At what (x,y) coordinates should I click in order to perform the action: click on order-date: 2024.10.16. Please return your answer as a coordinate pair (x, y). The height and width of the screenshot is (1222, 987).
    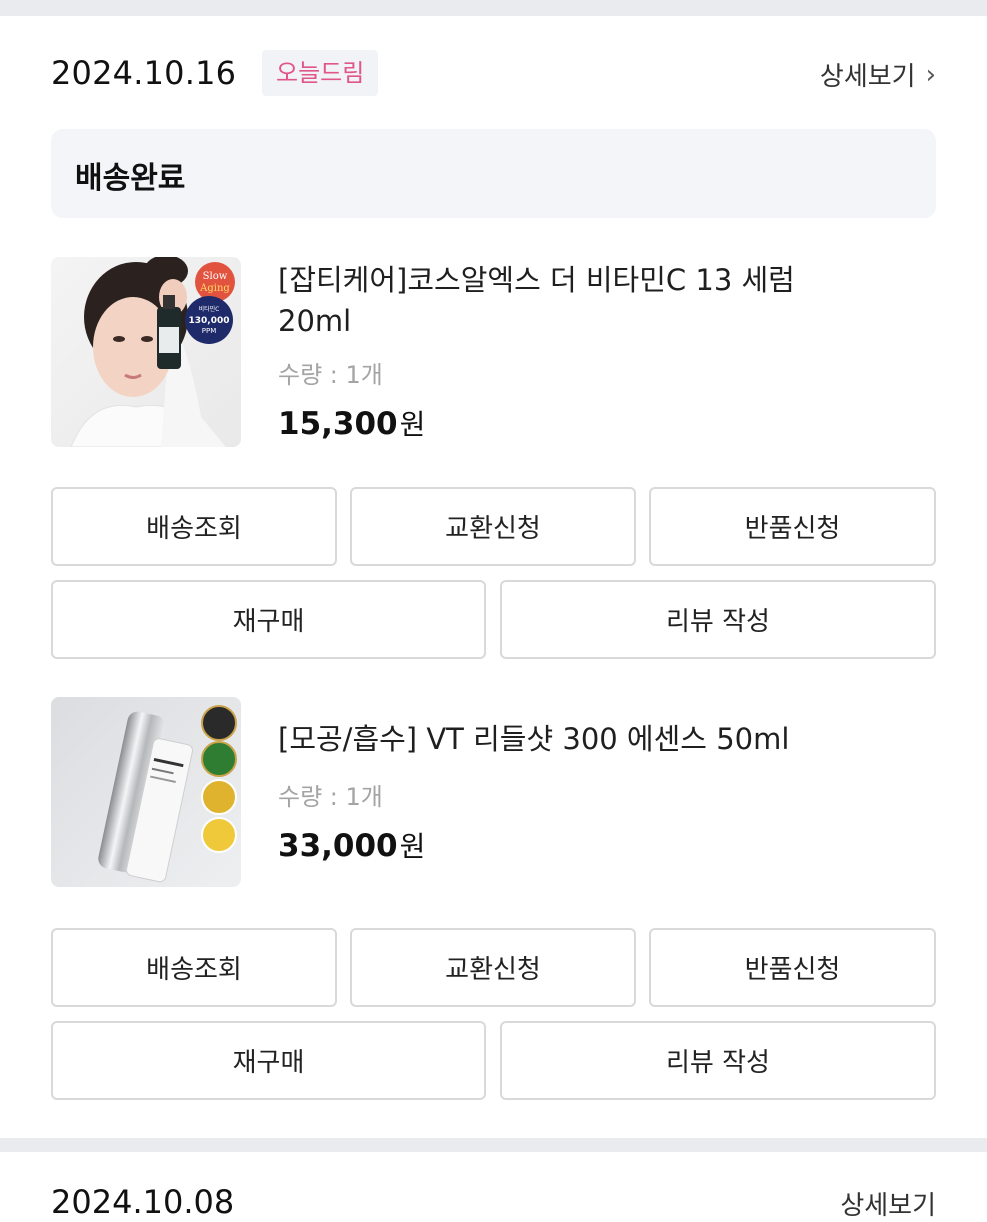
    Looking at the image, I should click on (144, 73).